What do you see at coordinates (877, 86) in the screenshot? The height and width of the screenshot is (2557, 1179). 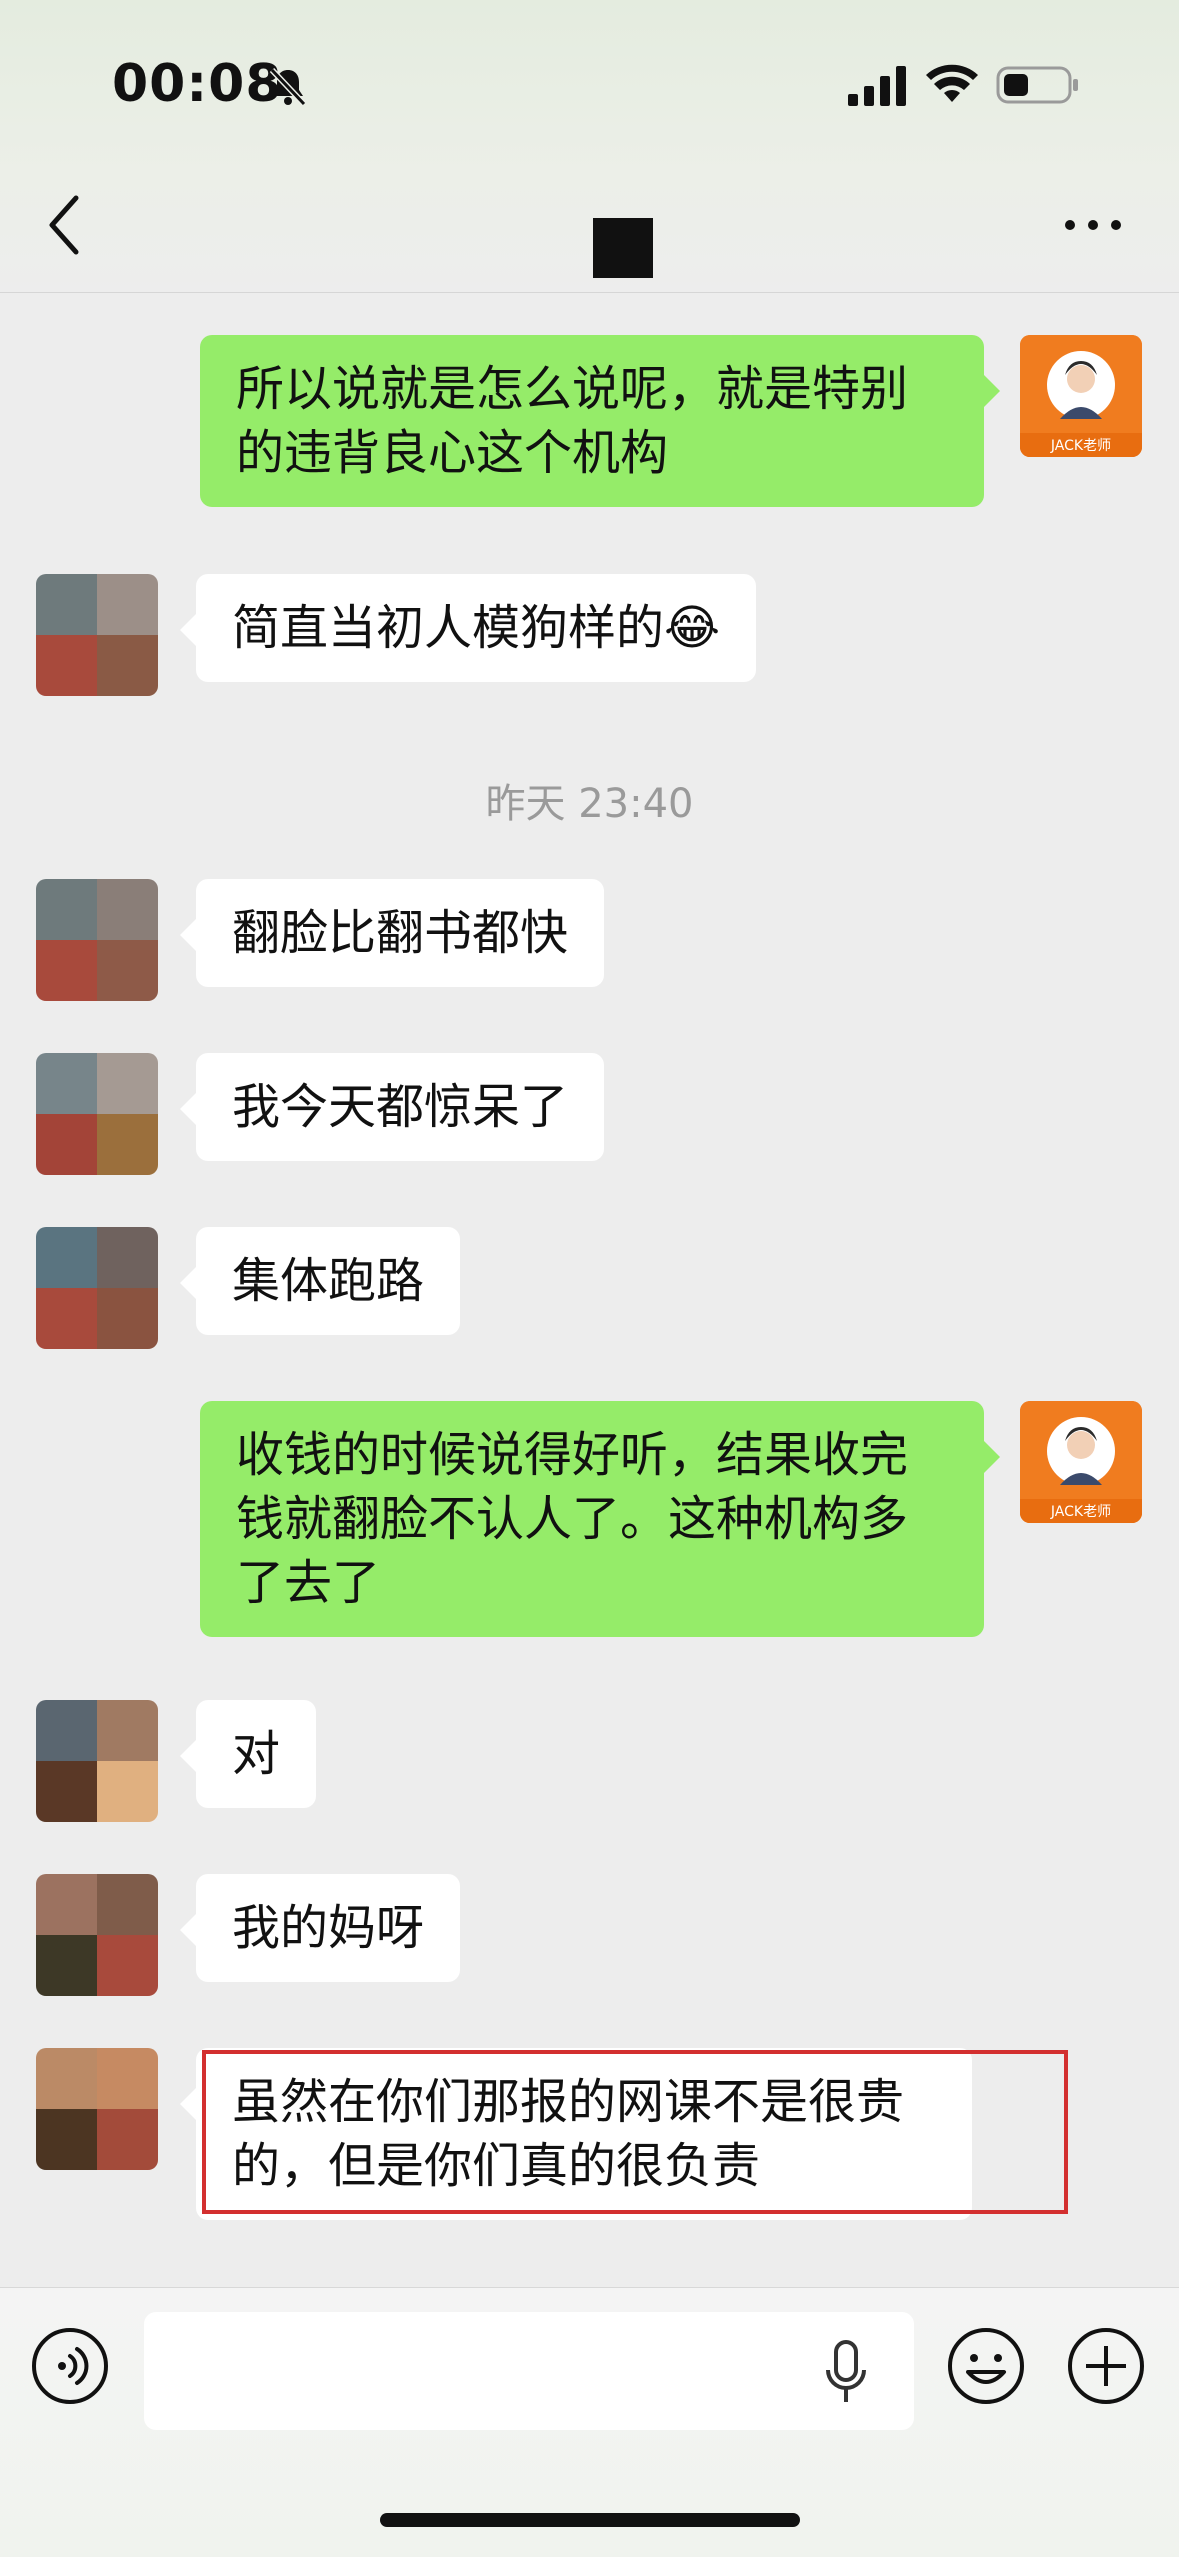 I see `signal-icon` at bounding box center [877, 86].